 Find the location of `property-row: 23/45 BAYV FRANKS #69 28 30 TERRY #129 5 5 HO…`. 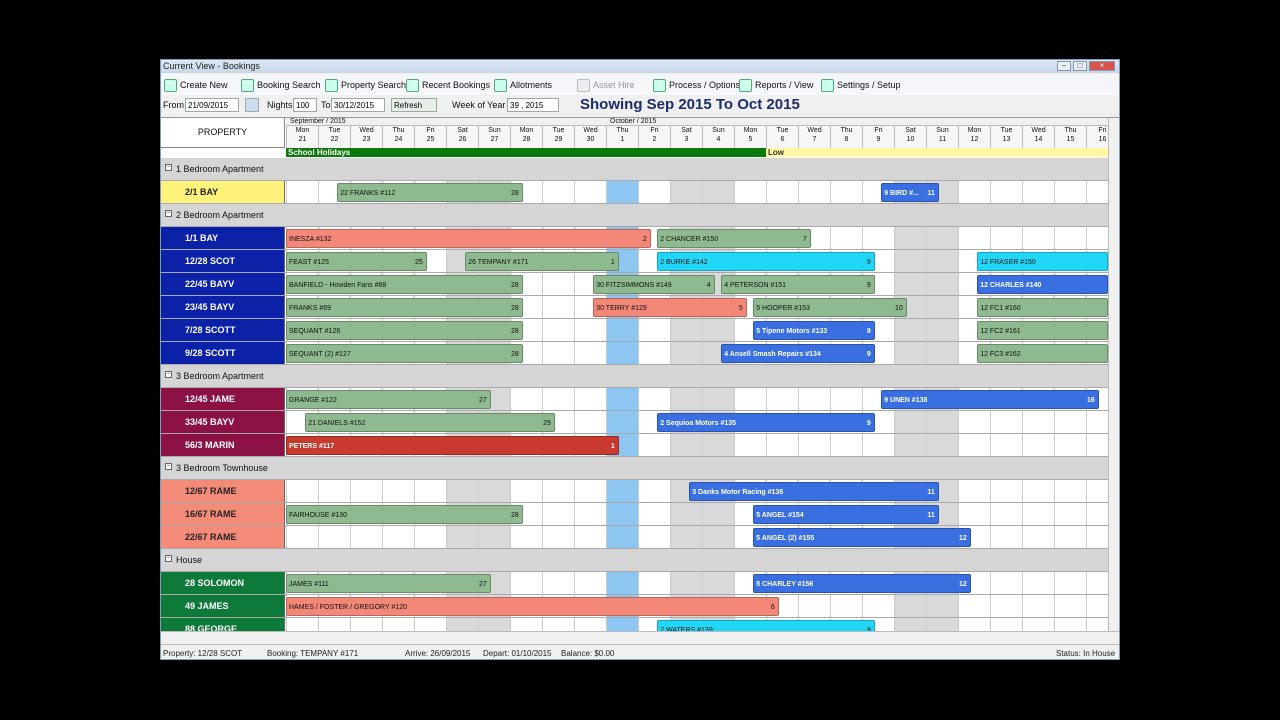

property-row: 23/45 BAYV FRANKS #69 28 30 TERRY #129 5 5 HO… is located at coordinates (634, 307).